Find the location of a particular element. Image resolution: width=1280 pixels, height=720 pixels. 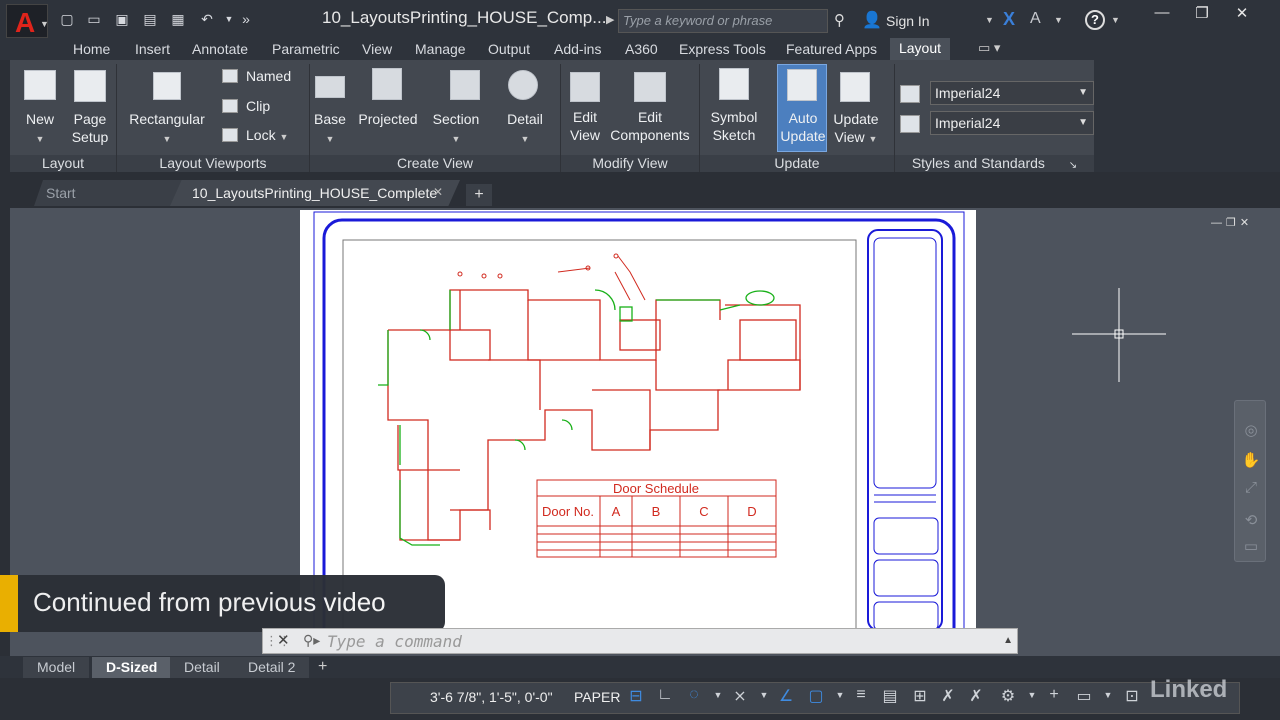

transparency-icon: ▤ is located at coordinates (890, 696).